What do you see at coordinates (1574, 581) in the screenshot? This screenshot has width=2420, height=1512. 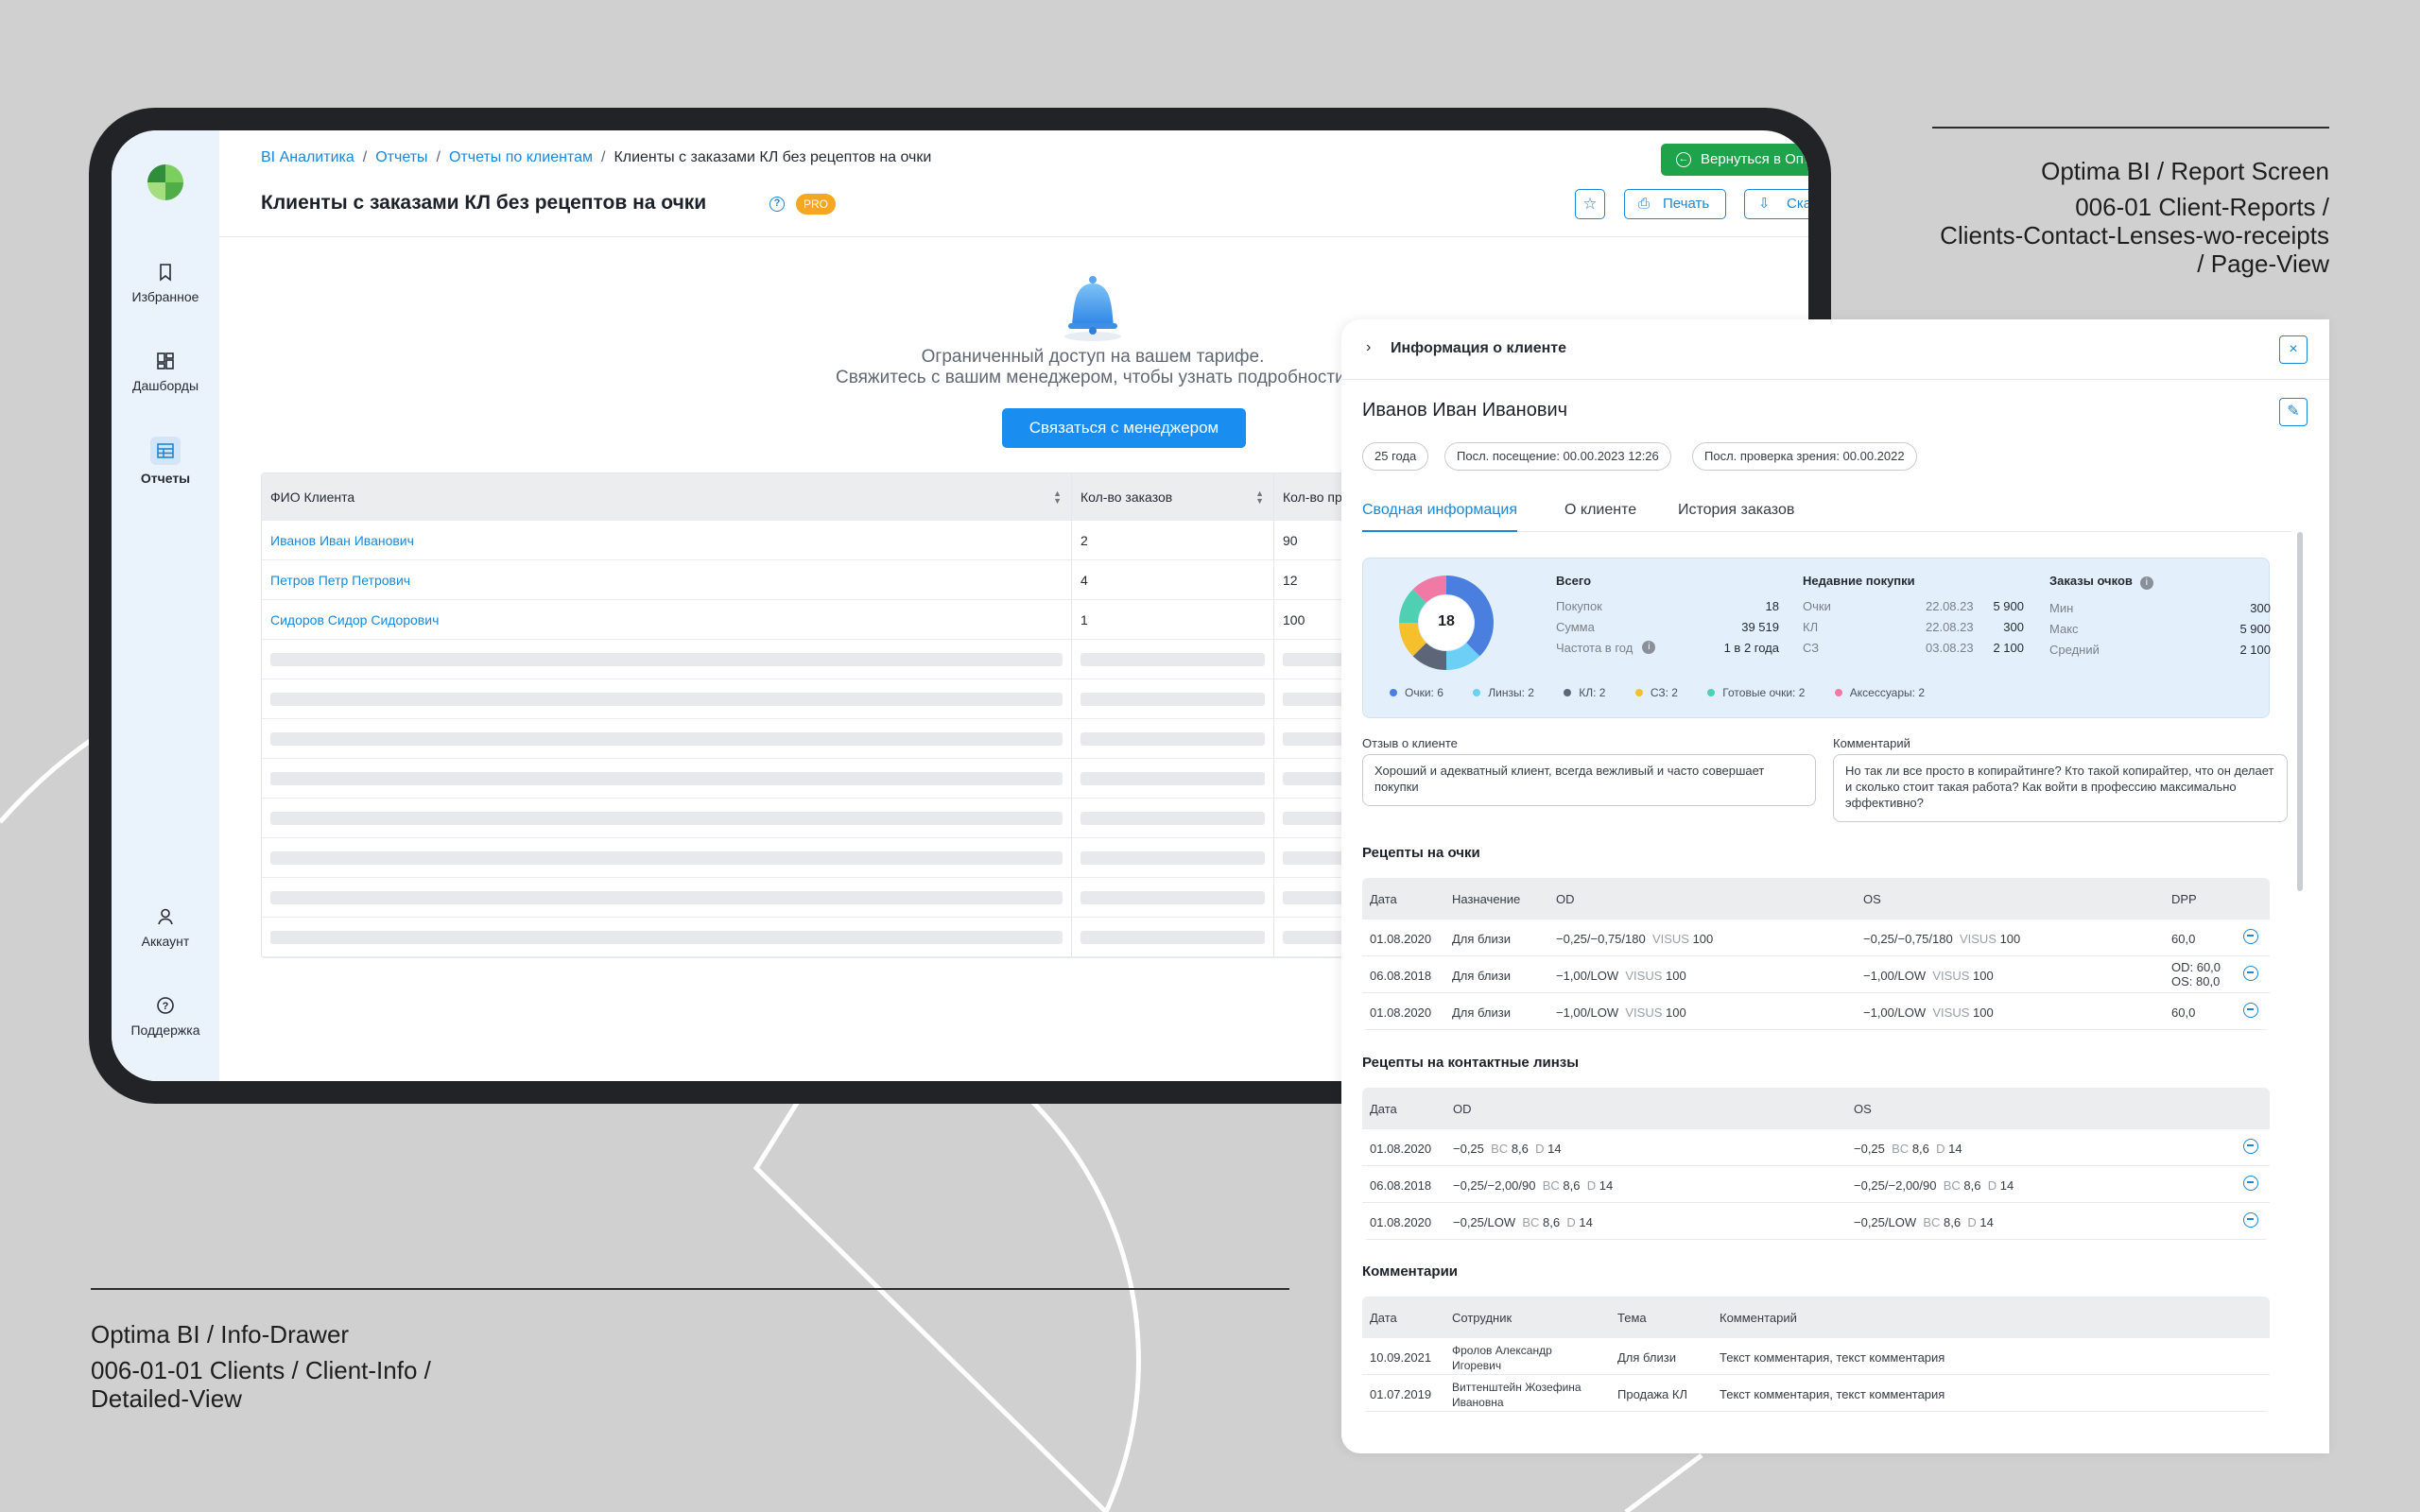 I see `summary-total-title: Всего` at bounding box center [1574, 581].